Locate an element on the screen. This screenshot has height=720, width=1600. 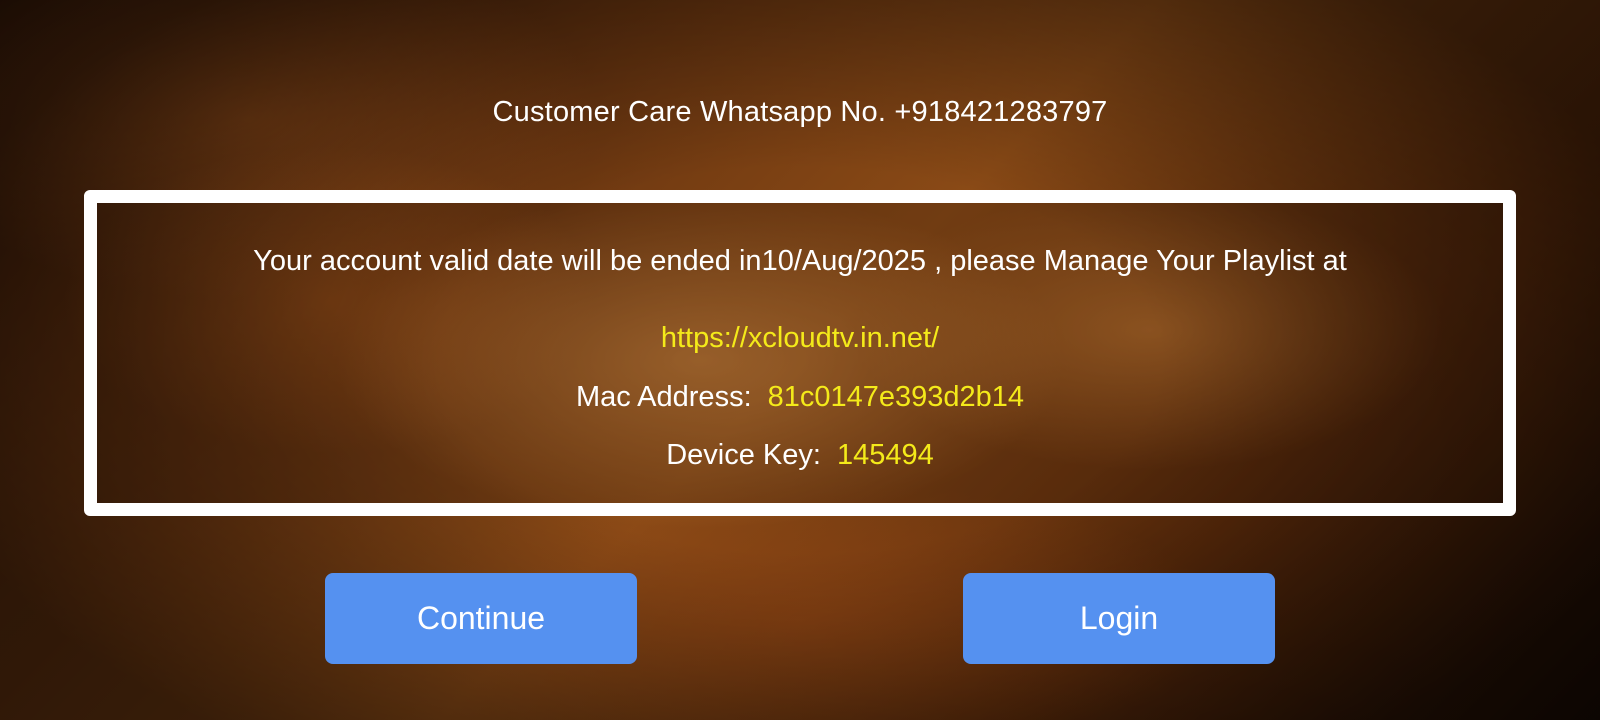
device-key-value: 145494 is located at coordinates (885, 455).